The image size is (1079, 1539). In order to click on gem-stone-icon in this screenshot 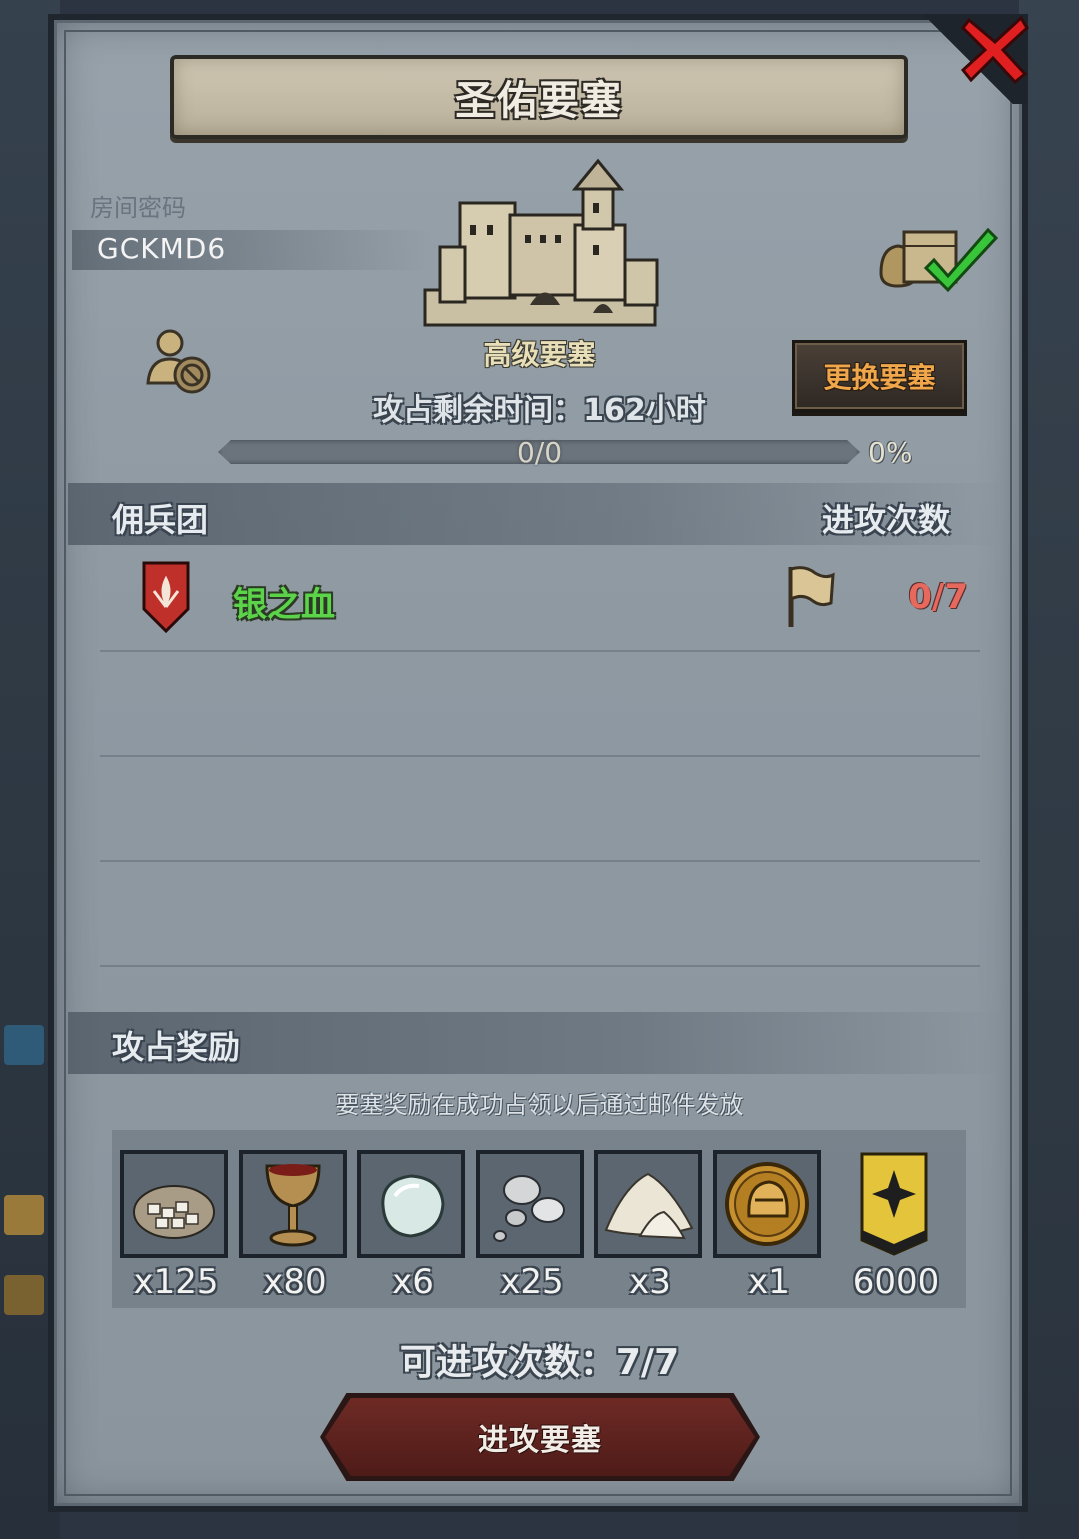, I will do `click(413, 1206)`.